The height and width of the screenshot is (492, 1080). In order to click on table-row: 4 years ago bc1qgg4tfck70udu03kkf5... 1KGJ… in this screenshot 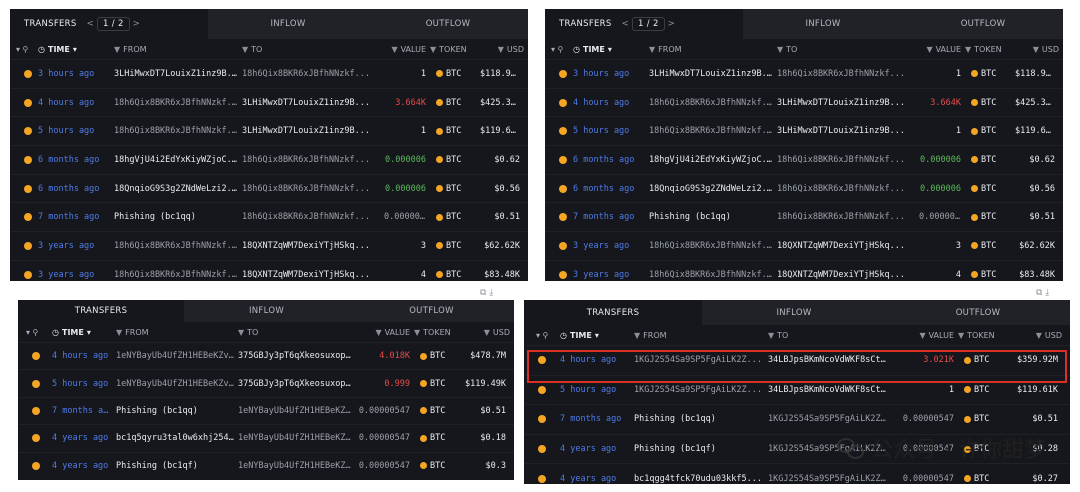, I will do `click(797, 473)`.